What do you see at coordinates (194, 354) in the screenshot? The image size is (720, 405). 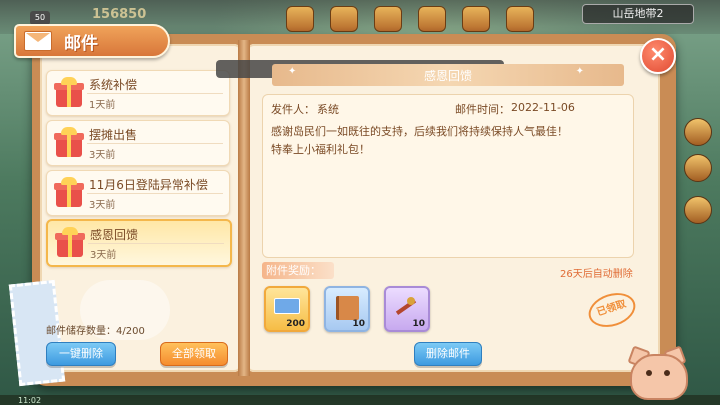 I see `claim-all-button: 全部领取` at bounding box center [194, 354].